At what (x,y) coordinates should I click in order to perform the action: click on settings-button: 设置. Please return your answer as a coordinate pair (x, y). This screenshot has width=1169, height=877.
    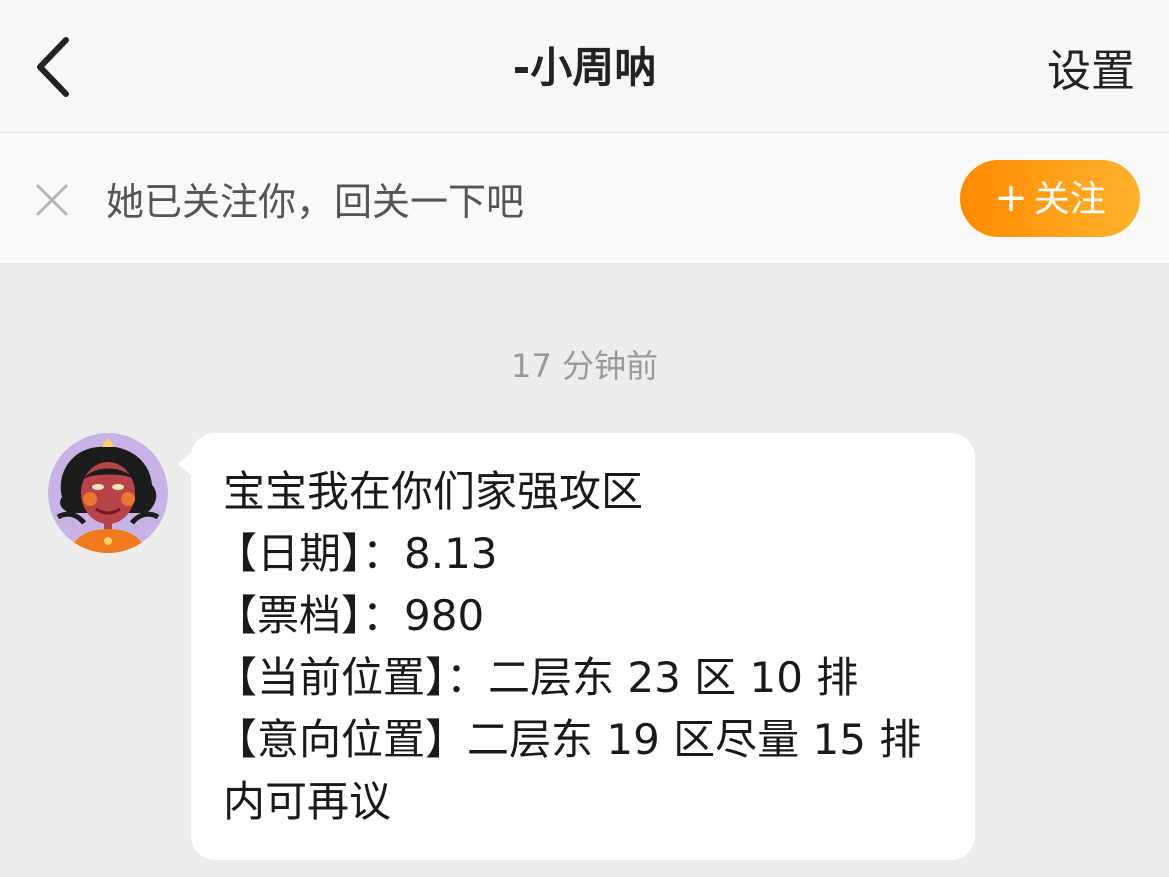
    Looking at the image, I should click on (1091, 72).